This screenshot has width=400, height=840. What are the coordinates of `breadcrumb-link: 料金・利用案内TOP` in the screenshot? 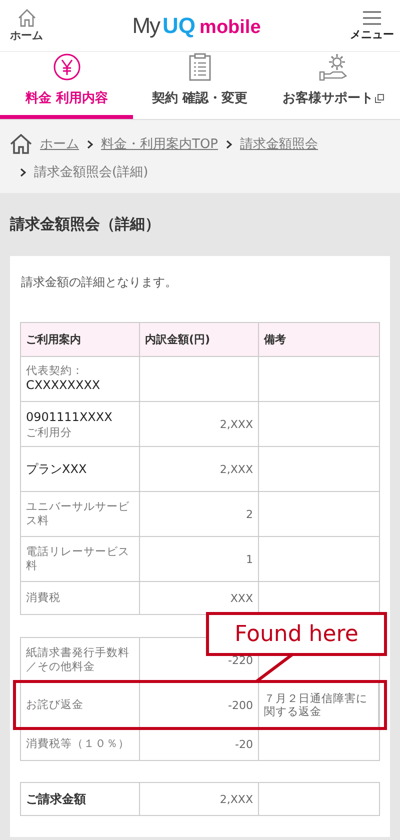 It's located at (159, 144).